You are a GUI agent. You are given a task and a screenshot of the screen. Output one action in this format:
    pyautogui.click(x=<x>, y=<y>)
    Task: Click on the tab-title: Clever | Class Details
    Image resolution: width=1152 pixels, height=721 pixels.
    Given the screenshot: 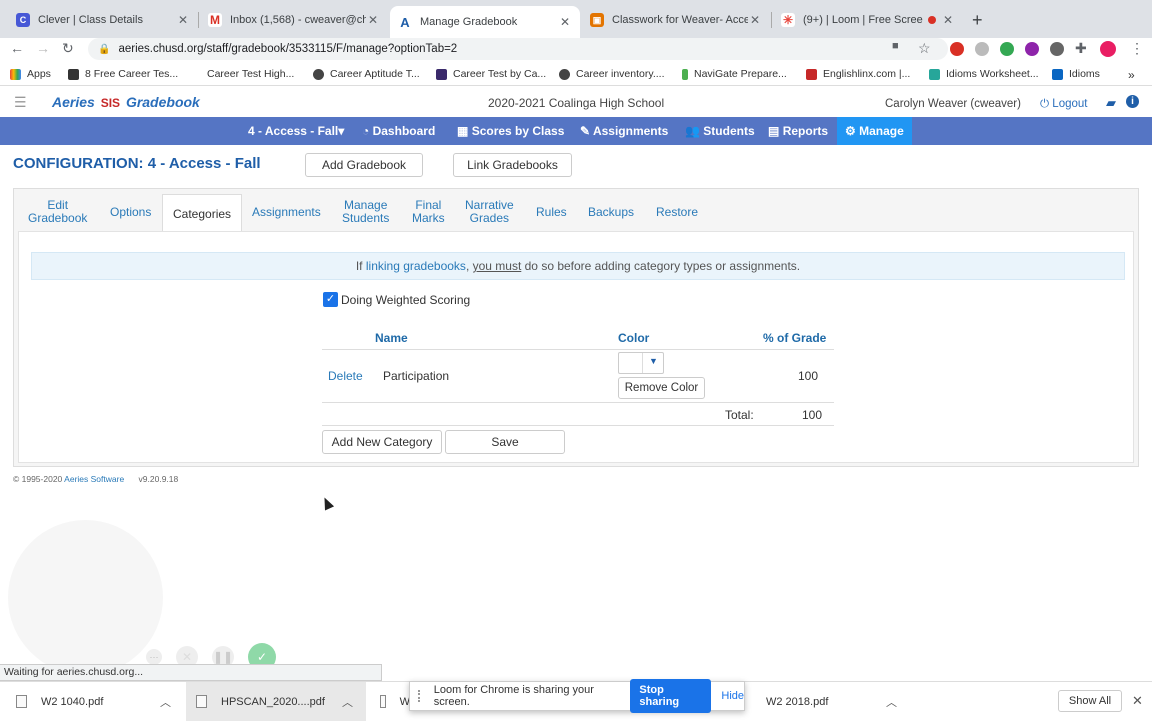 What is the action you would take?
    pyautogui.click(x=90, y=20)
    